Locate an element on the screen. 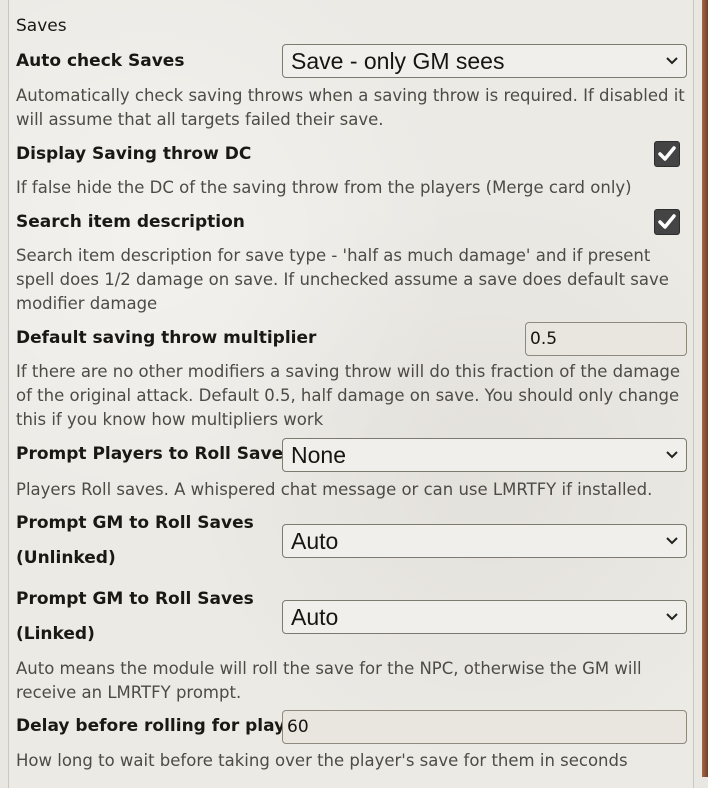 The image size is (708, 788). prompt-gm-unlinked-select: Auto is located at coordinates (484, 541).